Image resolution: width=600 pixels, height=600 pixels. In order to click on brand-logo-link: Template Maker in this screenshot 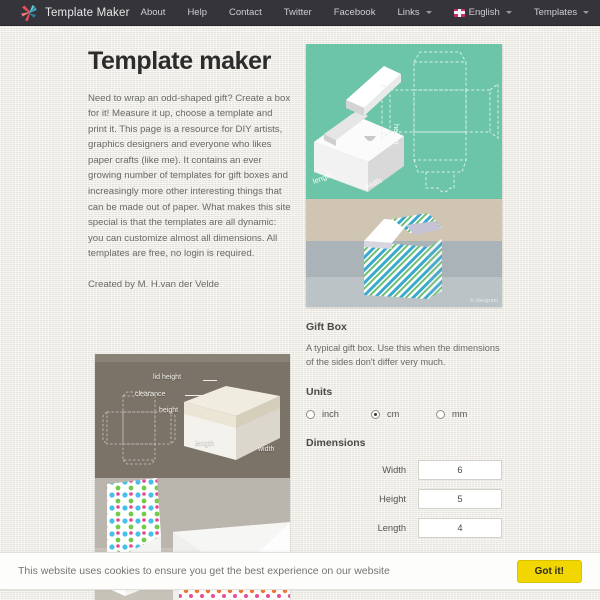, I will do `click(75, 13)`.